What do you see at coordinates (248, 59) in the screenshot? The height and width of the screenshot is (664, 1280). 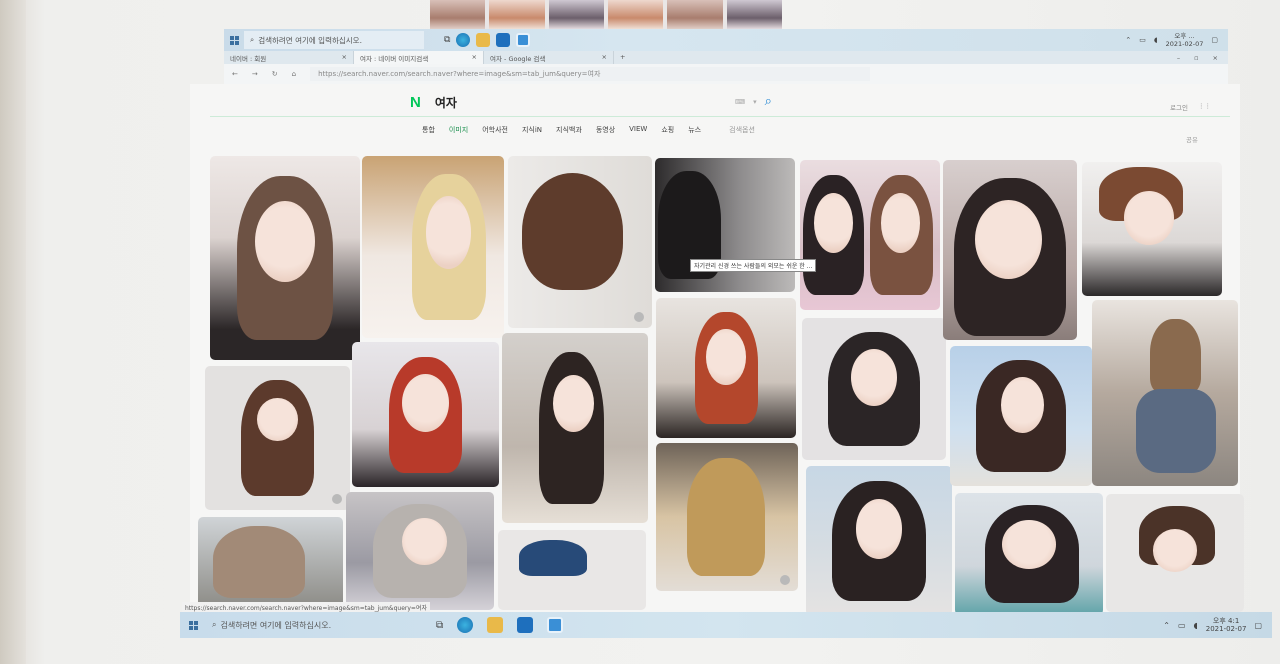 I see `tab-label: 네이버 : 회원` at bounding box center [248, 59].